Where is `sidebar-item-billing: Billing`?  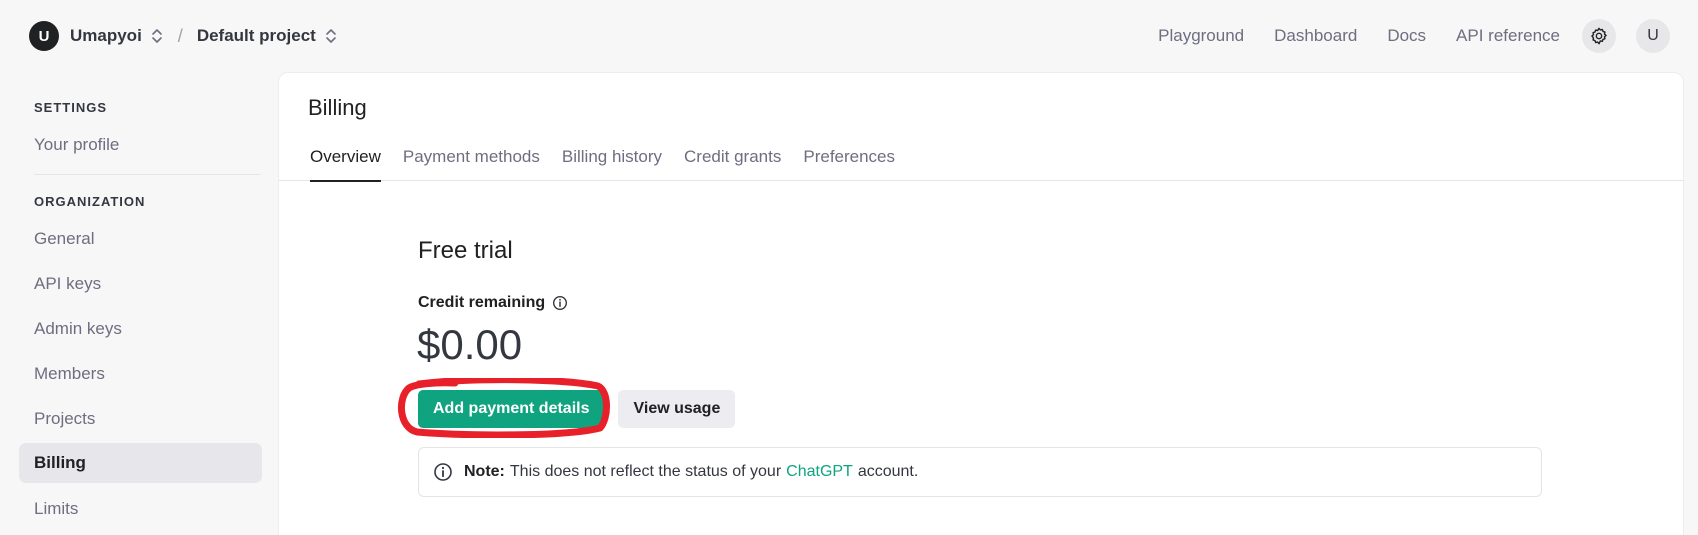 sidebar-item-billing: Billing is located at coordinates (140, 463).